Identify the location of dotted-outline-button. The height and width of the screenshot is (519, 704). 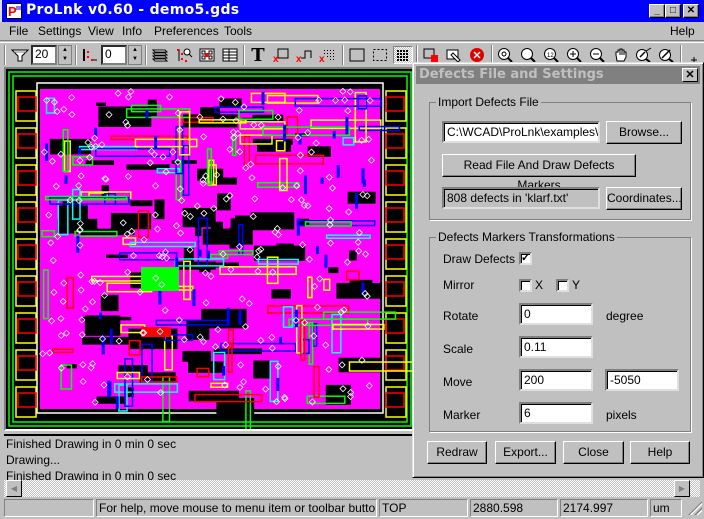
(380, 55).